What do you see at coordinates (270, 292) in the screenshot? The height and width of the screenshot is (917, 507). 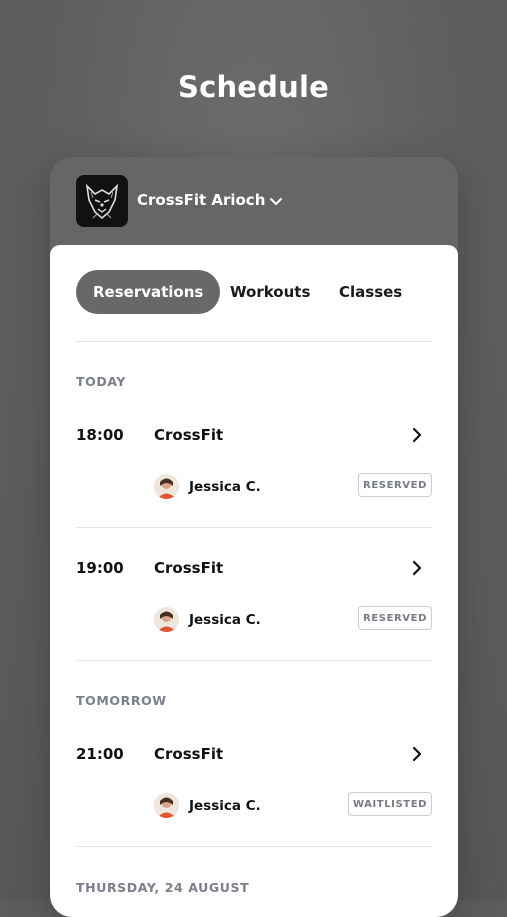 I see `tab-workouts: Workouts` at bounding box center [270, 292].